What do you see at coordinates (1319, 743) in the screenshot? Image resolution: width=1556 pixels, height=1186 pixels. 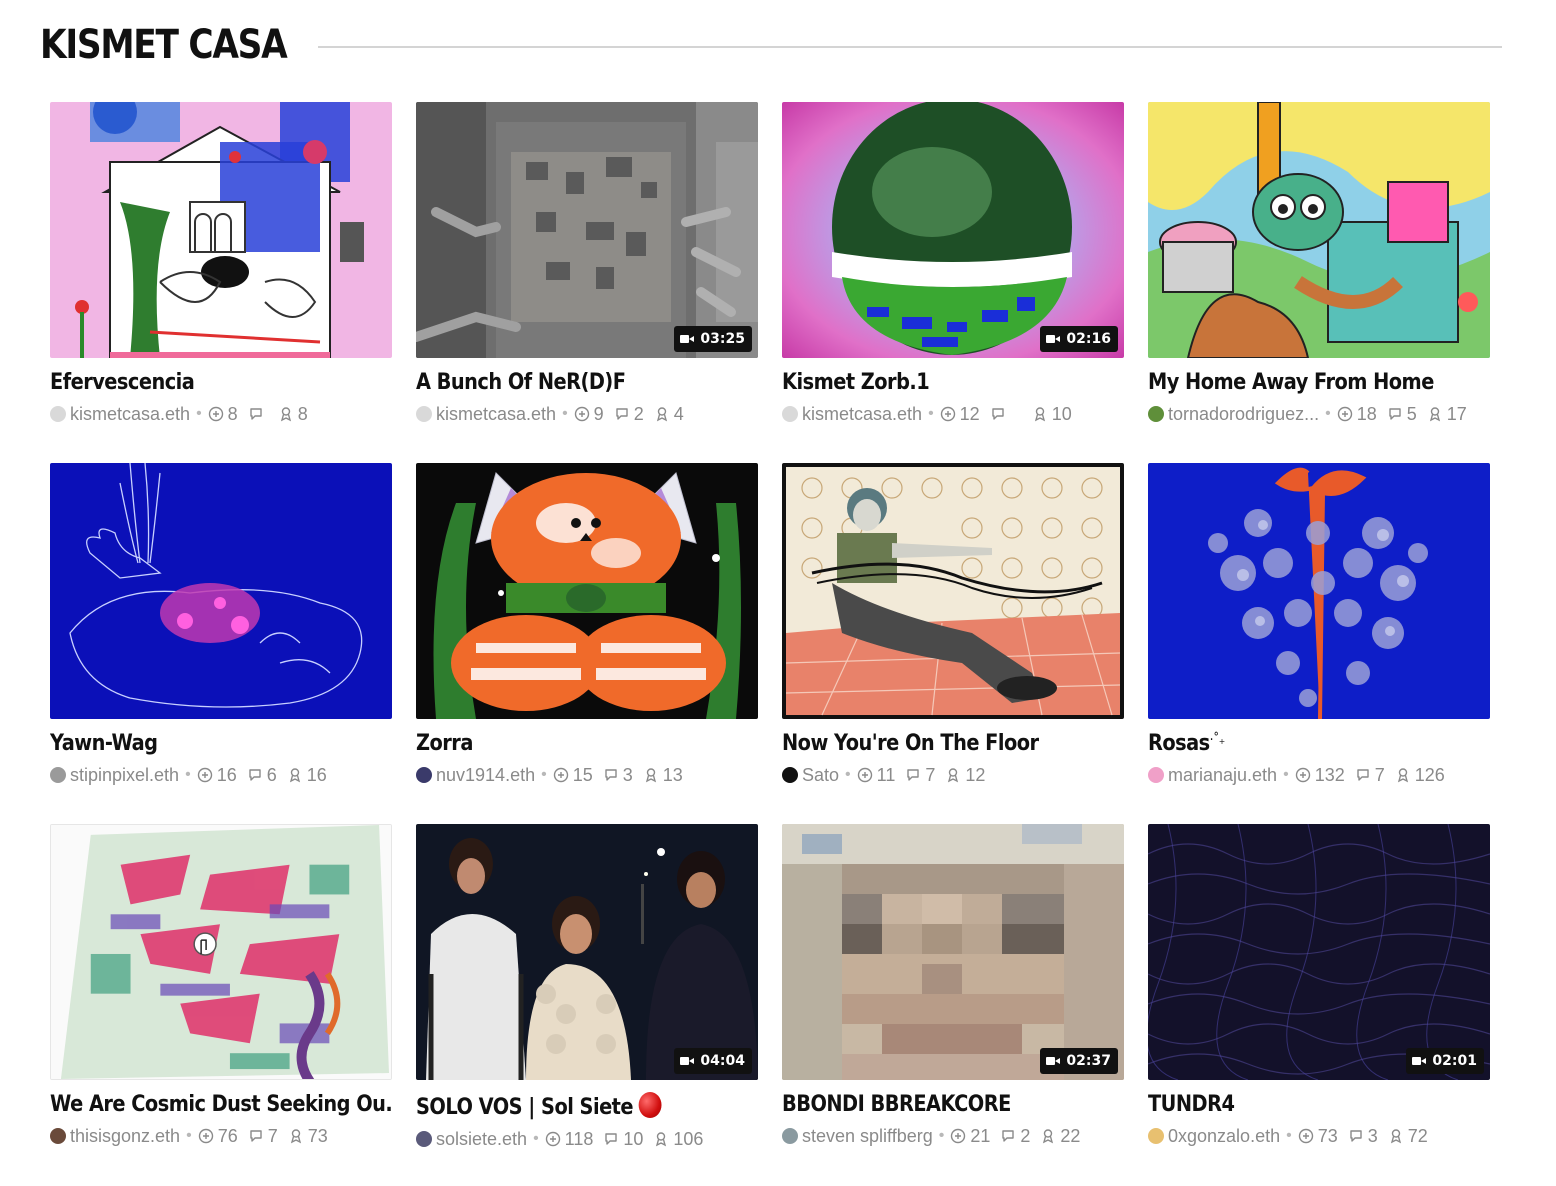 I see `artwork-title: Rosas·˚₊` at bounding box center [1319, 743].